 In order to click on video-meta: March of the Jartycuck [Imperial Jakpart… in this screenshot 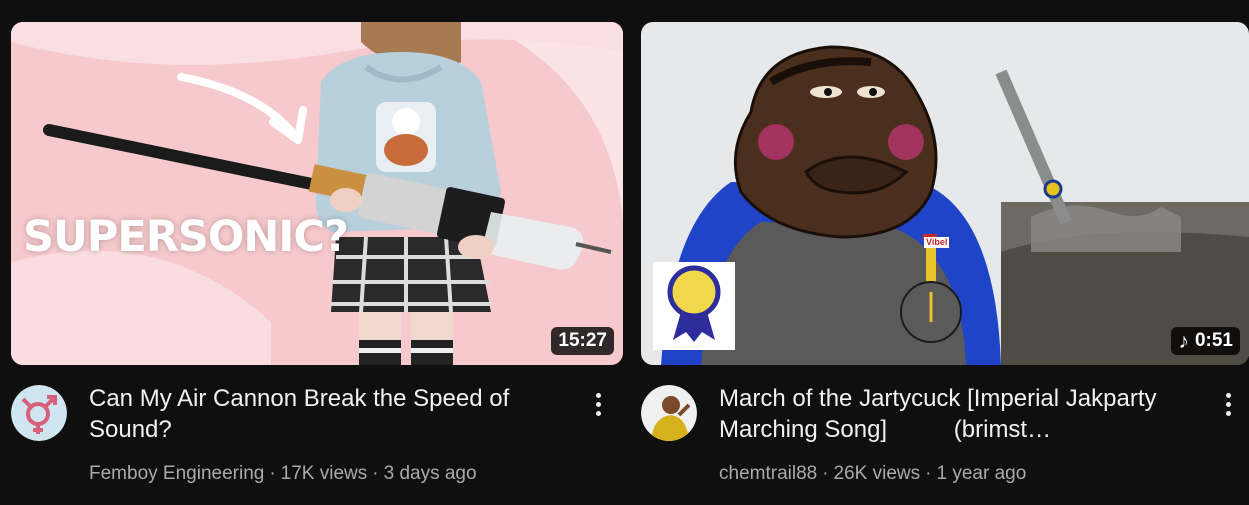, I will do `click(945, 438)`.